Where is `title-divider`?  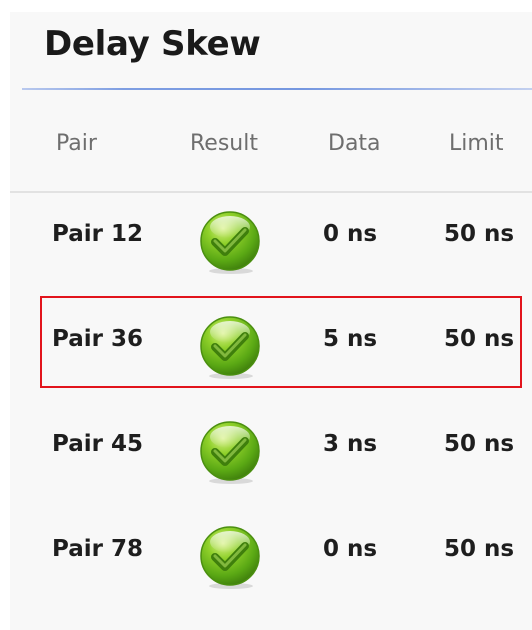
title-divider is located at coordinates (277, 89).